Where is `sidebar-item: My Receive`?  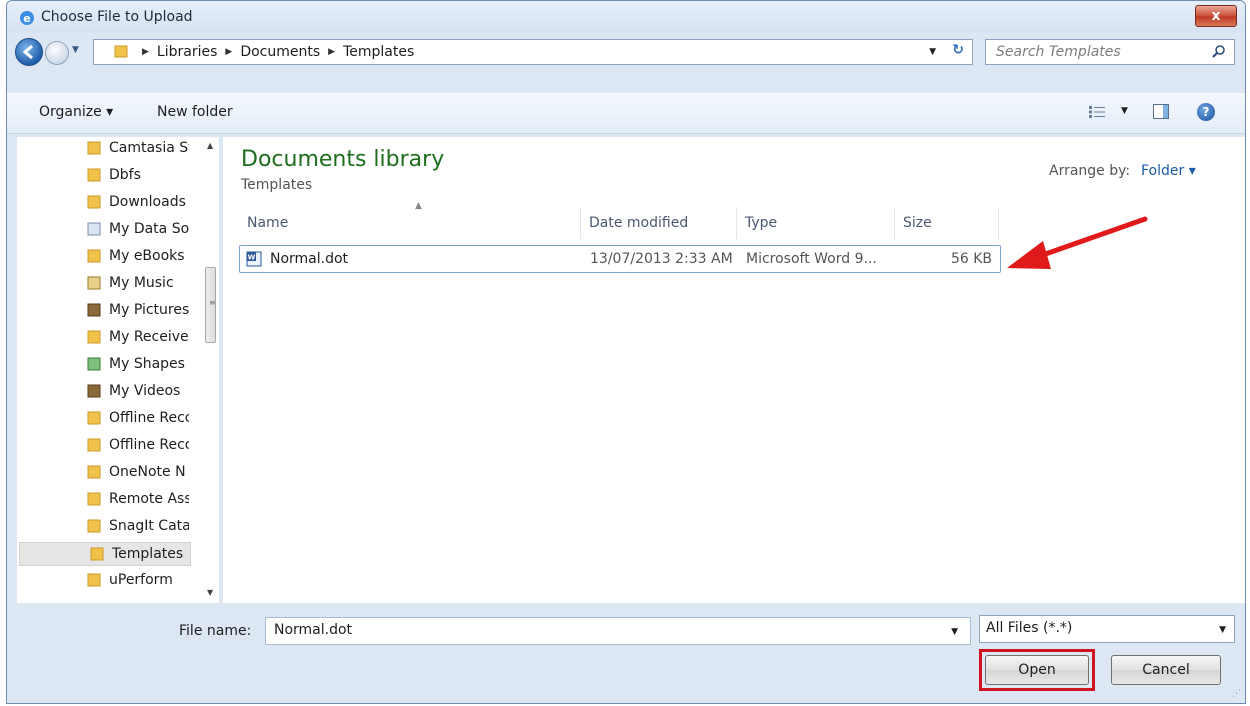 sidebar-item: My Receive is located at coordinates (105, 338).